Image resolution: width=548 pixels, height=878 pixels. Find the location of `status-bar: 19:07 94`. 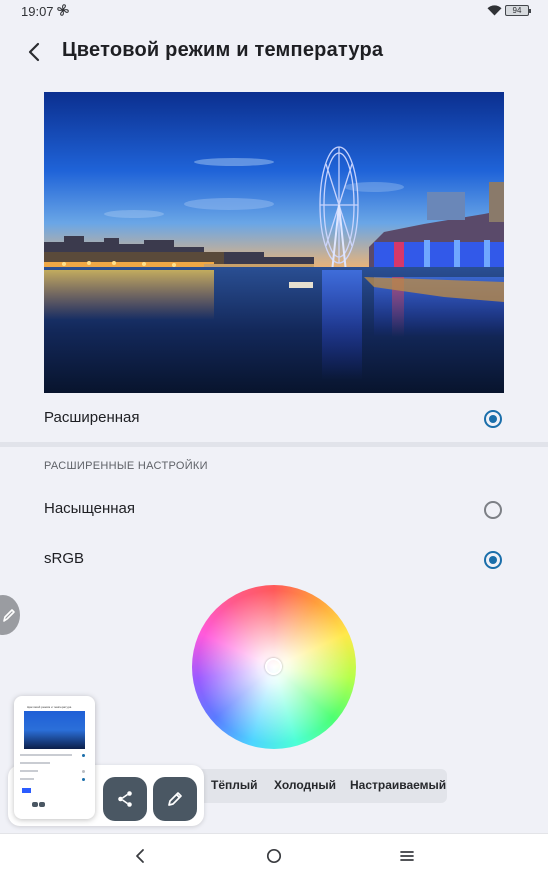

status-bar: 19:07 94 is located at coordinates (274, 12).